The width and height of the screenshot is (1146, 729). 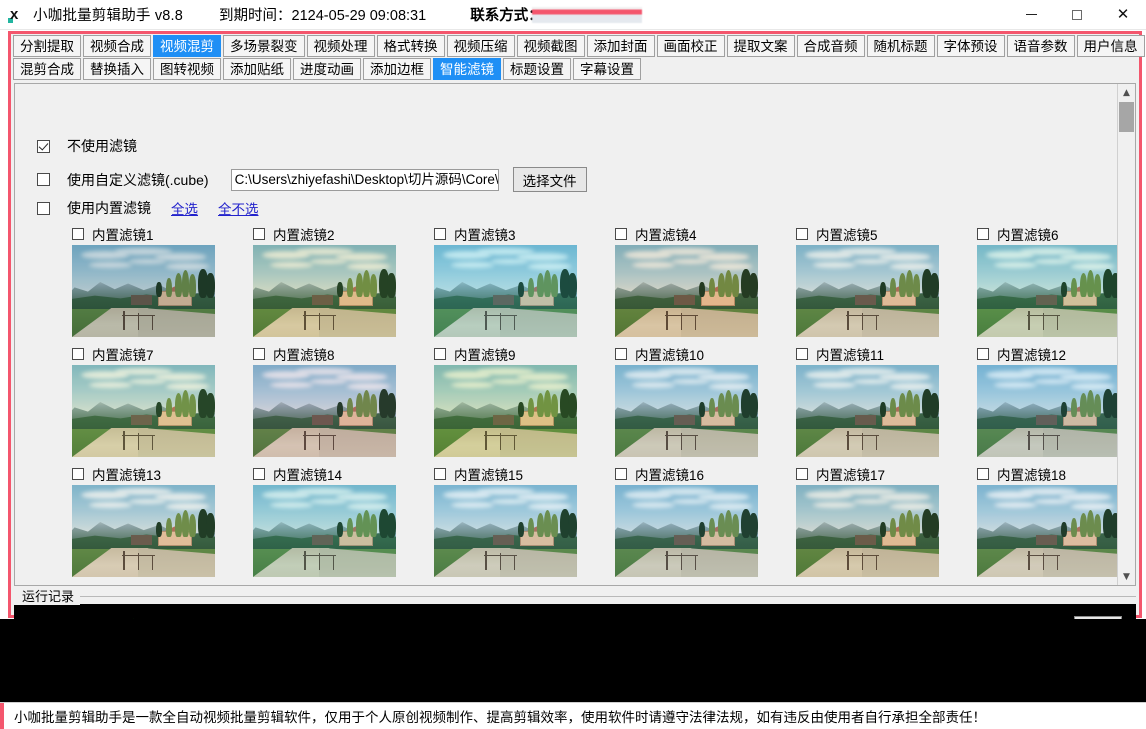 What do you see at coordinates (662, 584) in the screenshot?
I see `filter-cell-header: 内置滤镜22` at bounding box center [662, 584].